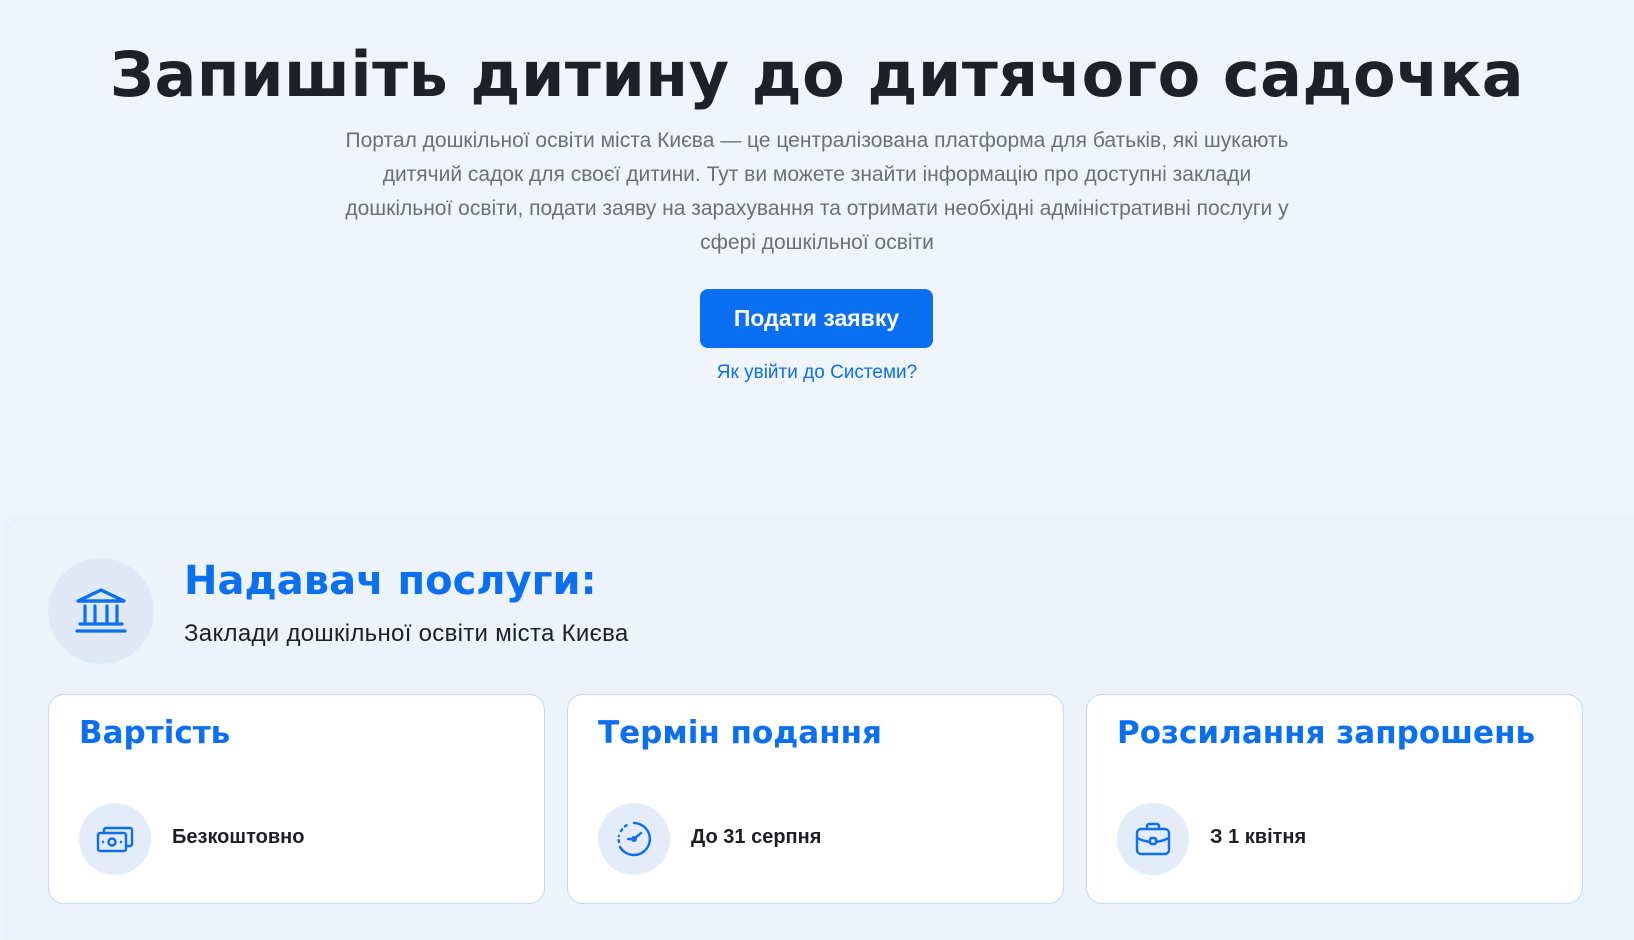  I want to click on provider-heading: Надавач послуги:, so click(390, 581).